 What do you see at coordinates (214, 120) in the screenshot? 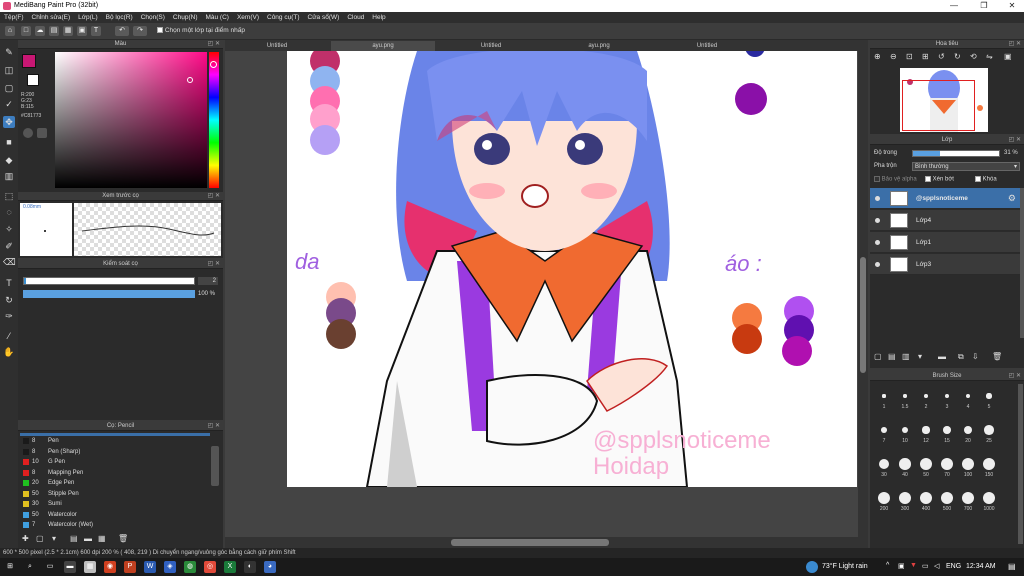
I see `hue-slider` at bounding box center [214, 120].